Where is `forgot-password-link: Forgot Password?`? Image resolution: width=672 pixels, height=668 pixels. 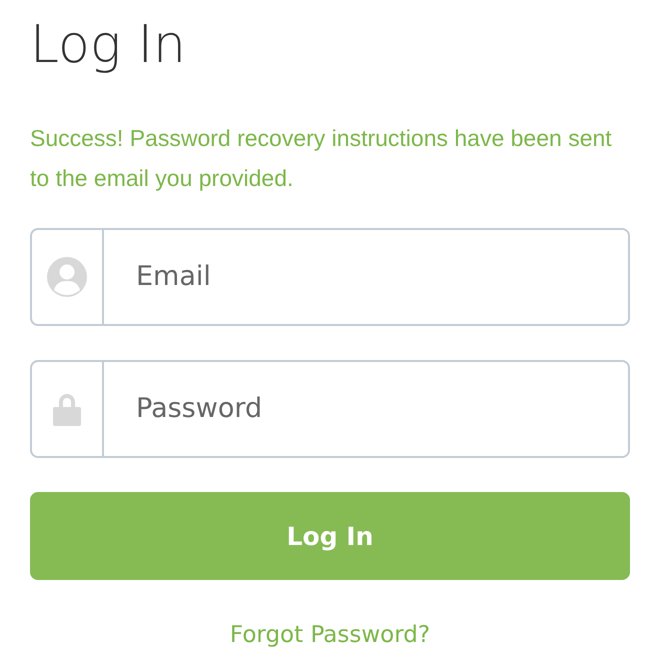
forgot-password-link: Forgot Password? is located at coordinates (330, 635).